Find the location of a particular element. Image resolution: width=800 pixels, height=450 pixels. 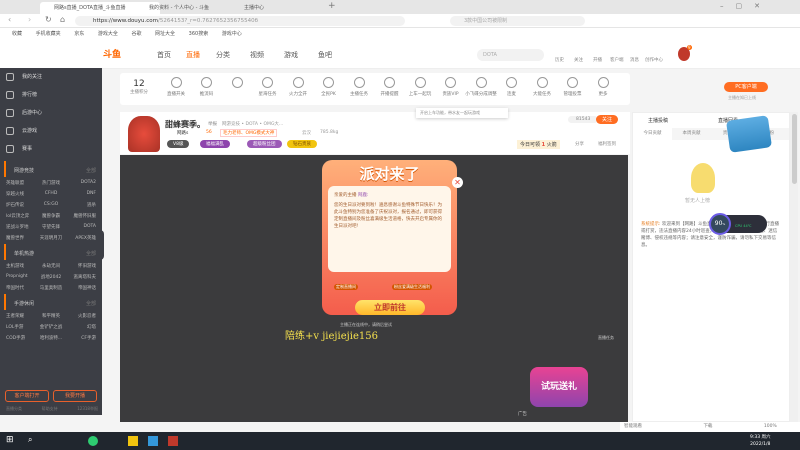

sidebar-game-link: 魔兽世界 is located at coordinates (21, 238).